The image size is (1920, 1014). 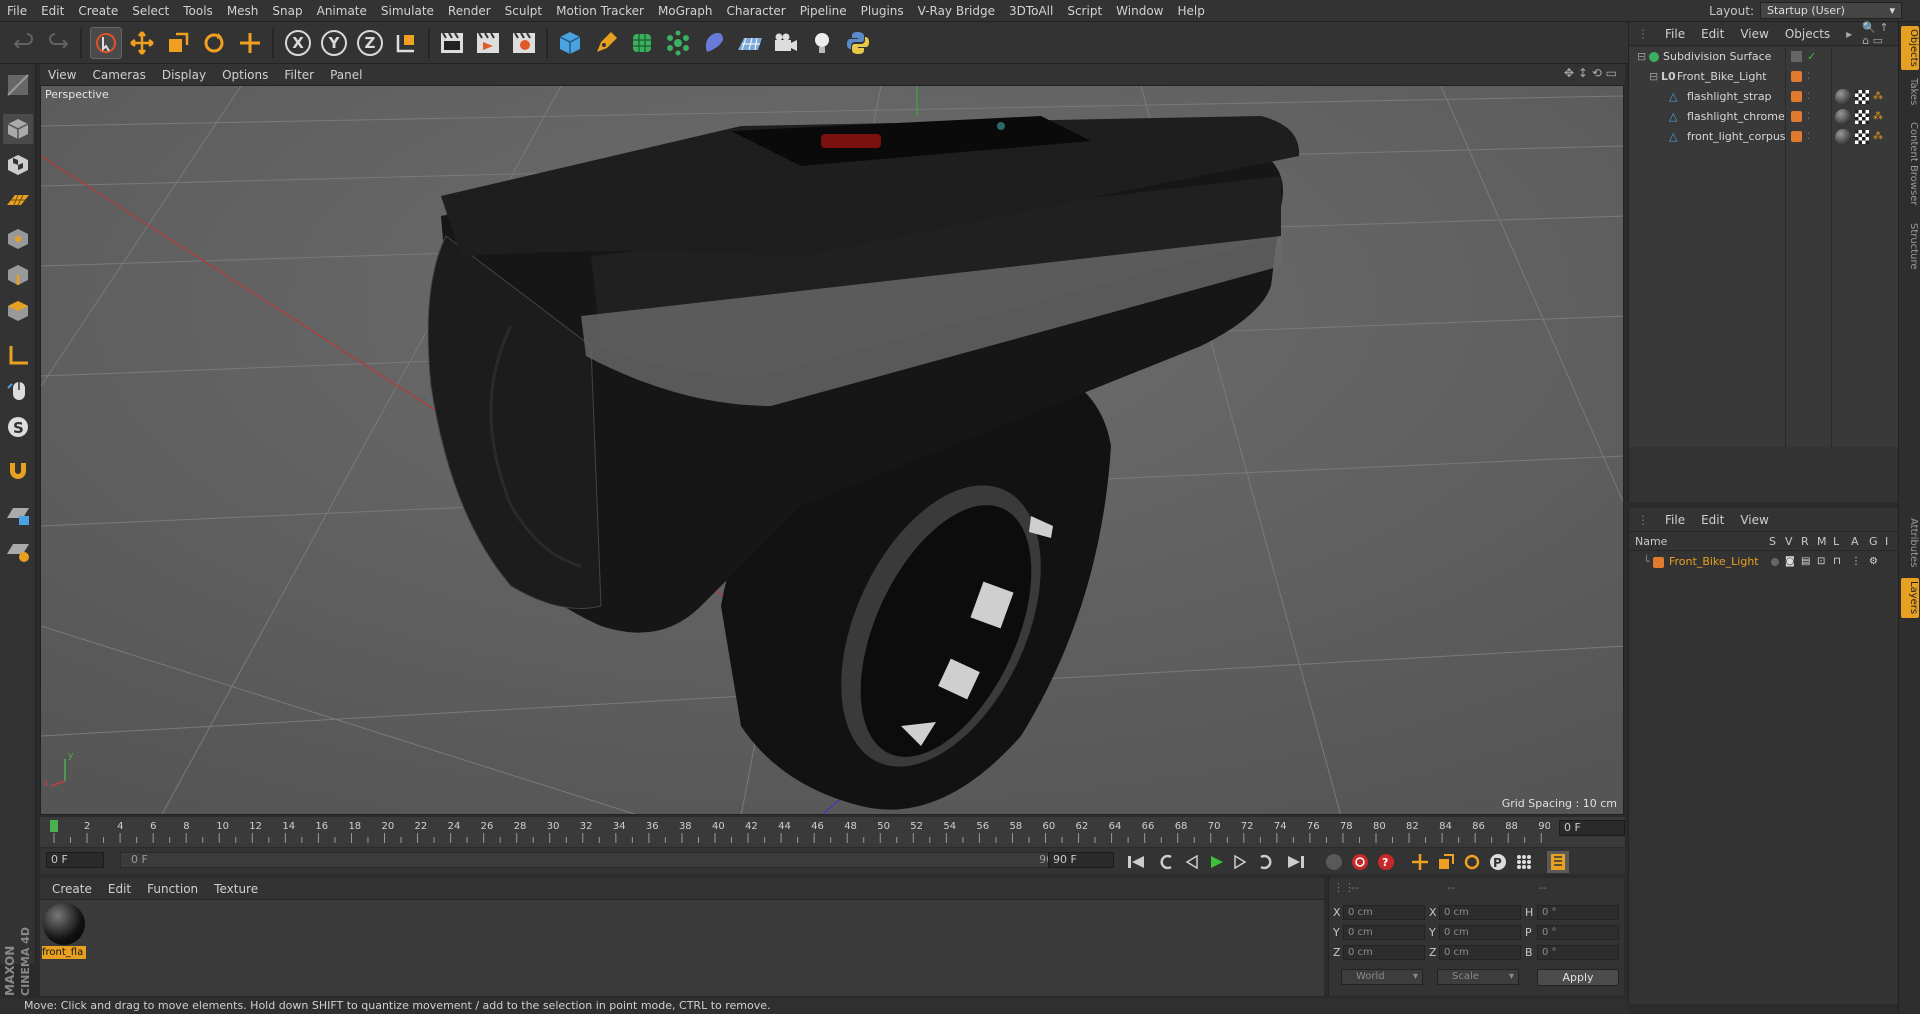 What do you see at coordinates (1296, 862) in the screenshot?
I see `go-to-end-icon` at bounding box center [1296, 862].